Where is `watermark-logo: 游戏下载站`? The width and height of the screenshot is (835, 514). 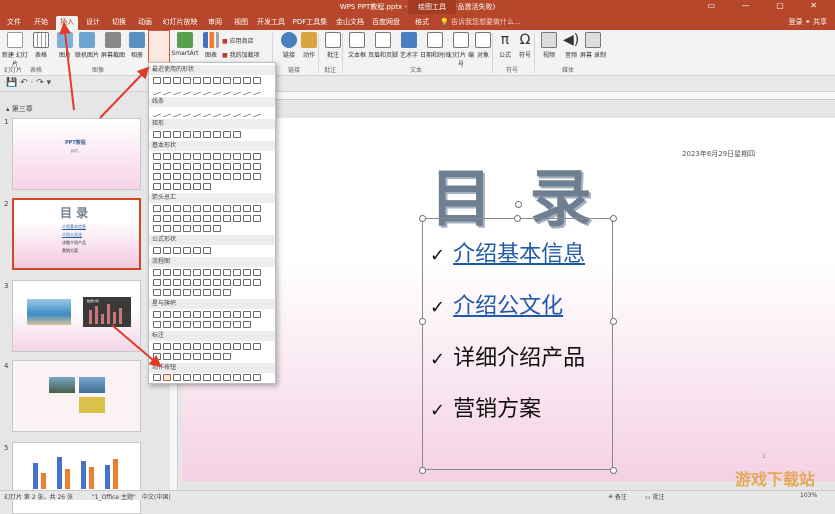
watermark-logo: 游戏下载站 is located at coordinates (775, 479).